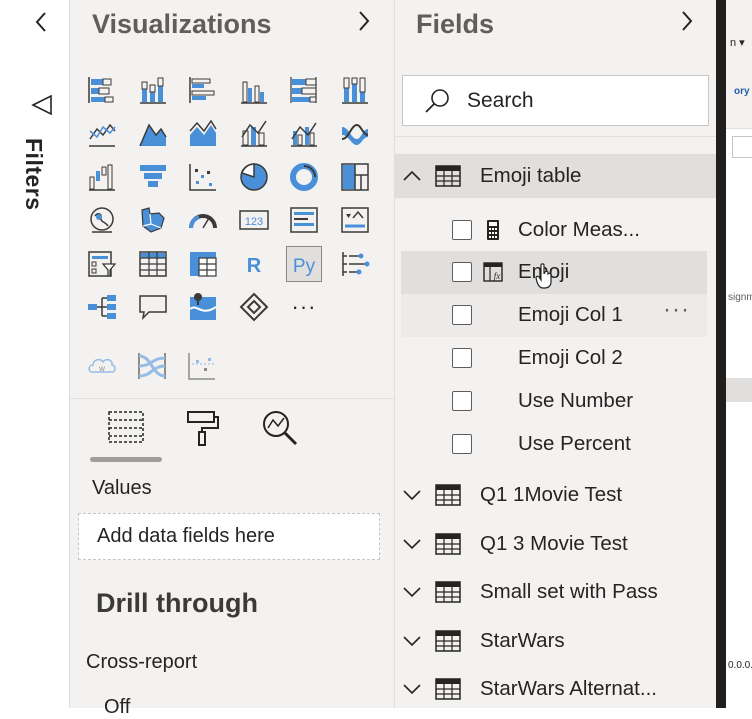  I want to click on ribbon-chart-icon, so click(355, 133).